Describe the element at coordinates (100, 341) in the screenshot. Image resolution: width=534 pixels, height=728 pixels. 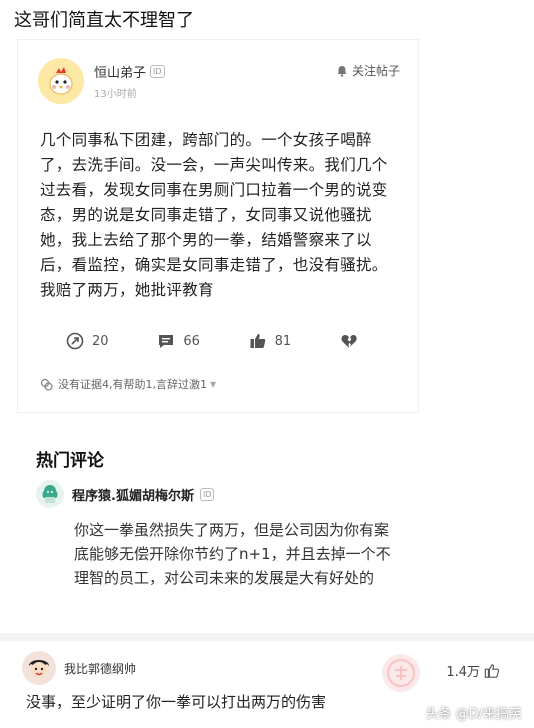
I see `share-count: 20` at that location.